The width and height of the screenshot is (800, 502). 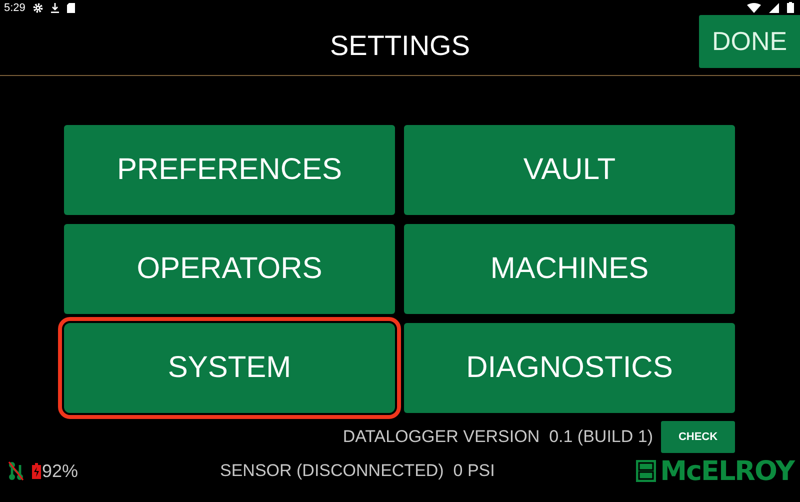 I want to click on menu-tile: SYSTEM, so click(x=229, y=368).